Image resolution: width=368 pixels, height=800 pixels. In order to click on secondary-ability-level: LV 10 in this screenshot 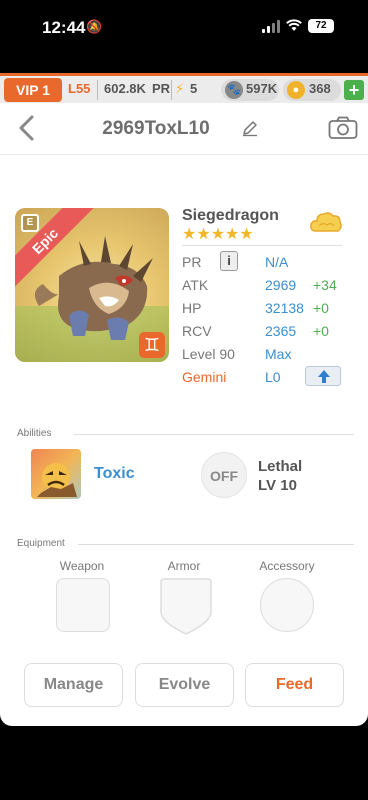, I will do `click(277, 485)`.